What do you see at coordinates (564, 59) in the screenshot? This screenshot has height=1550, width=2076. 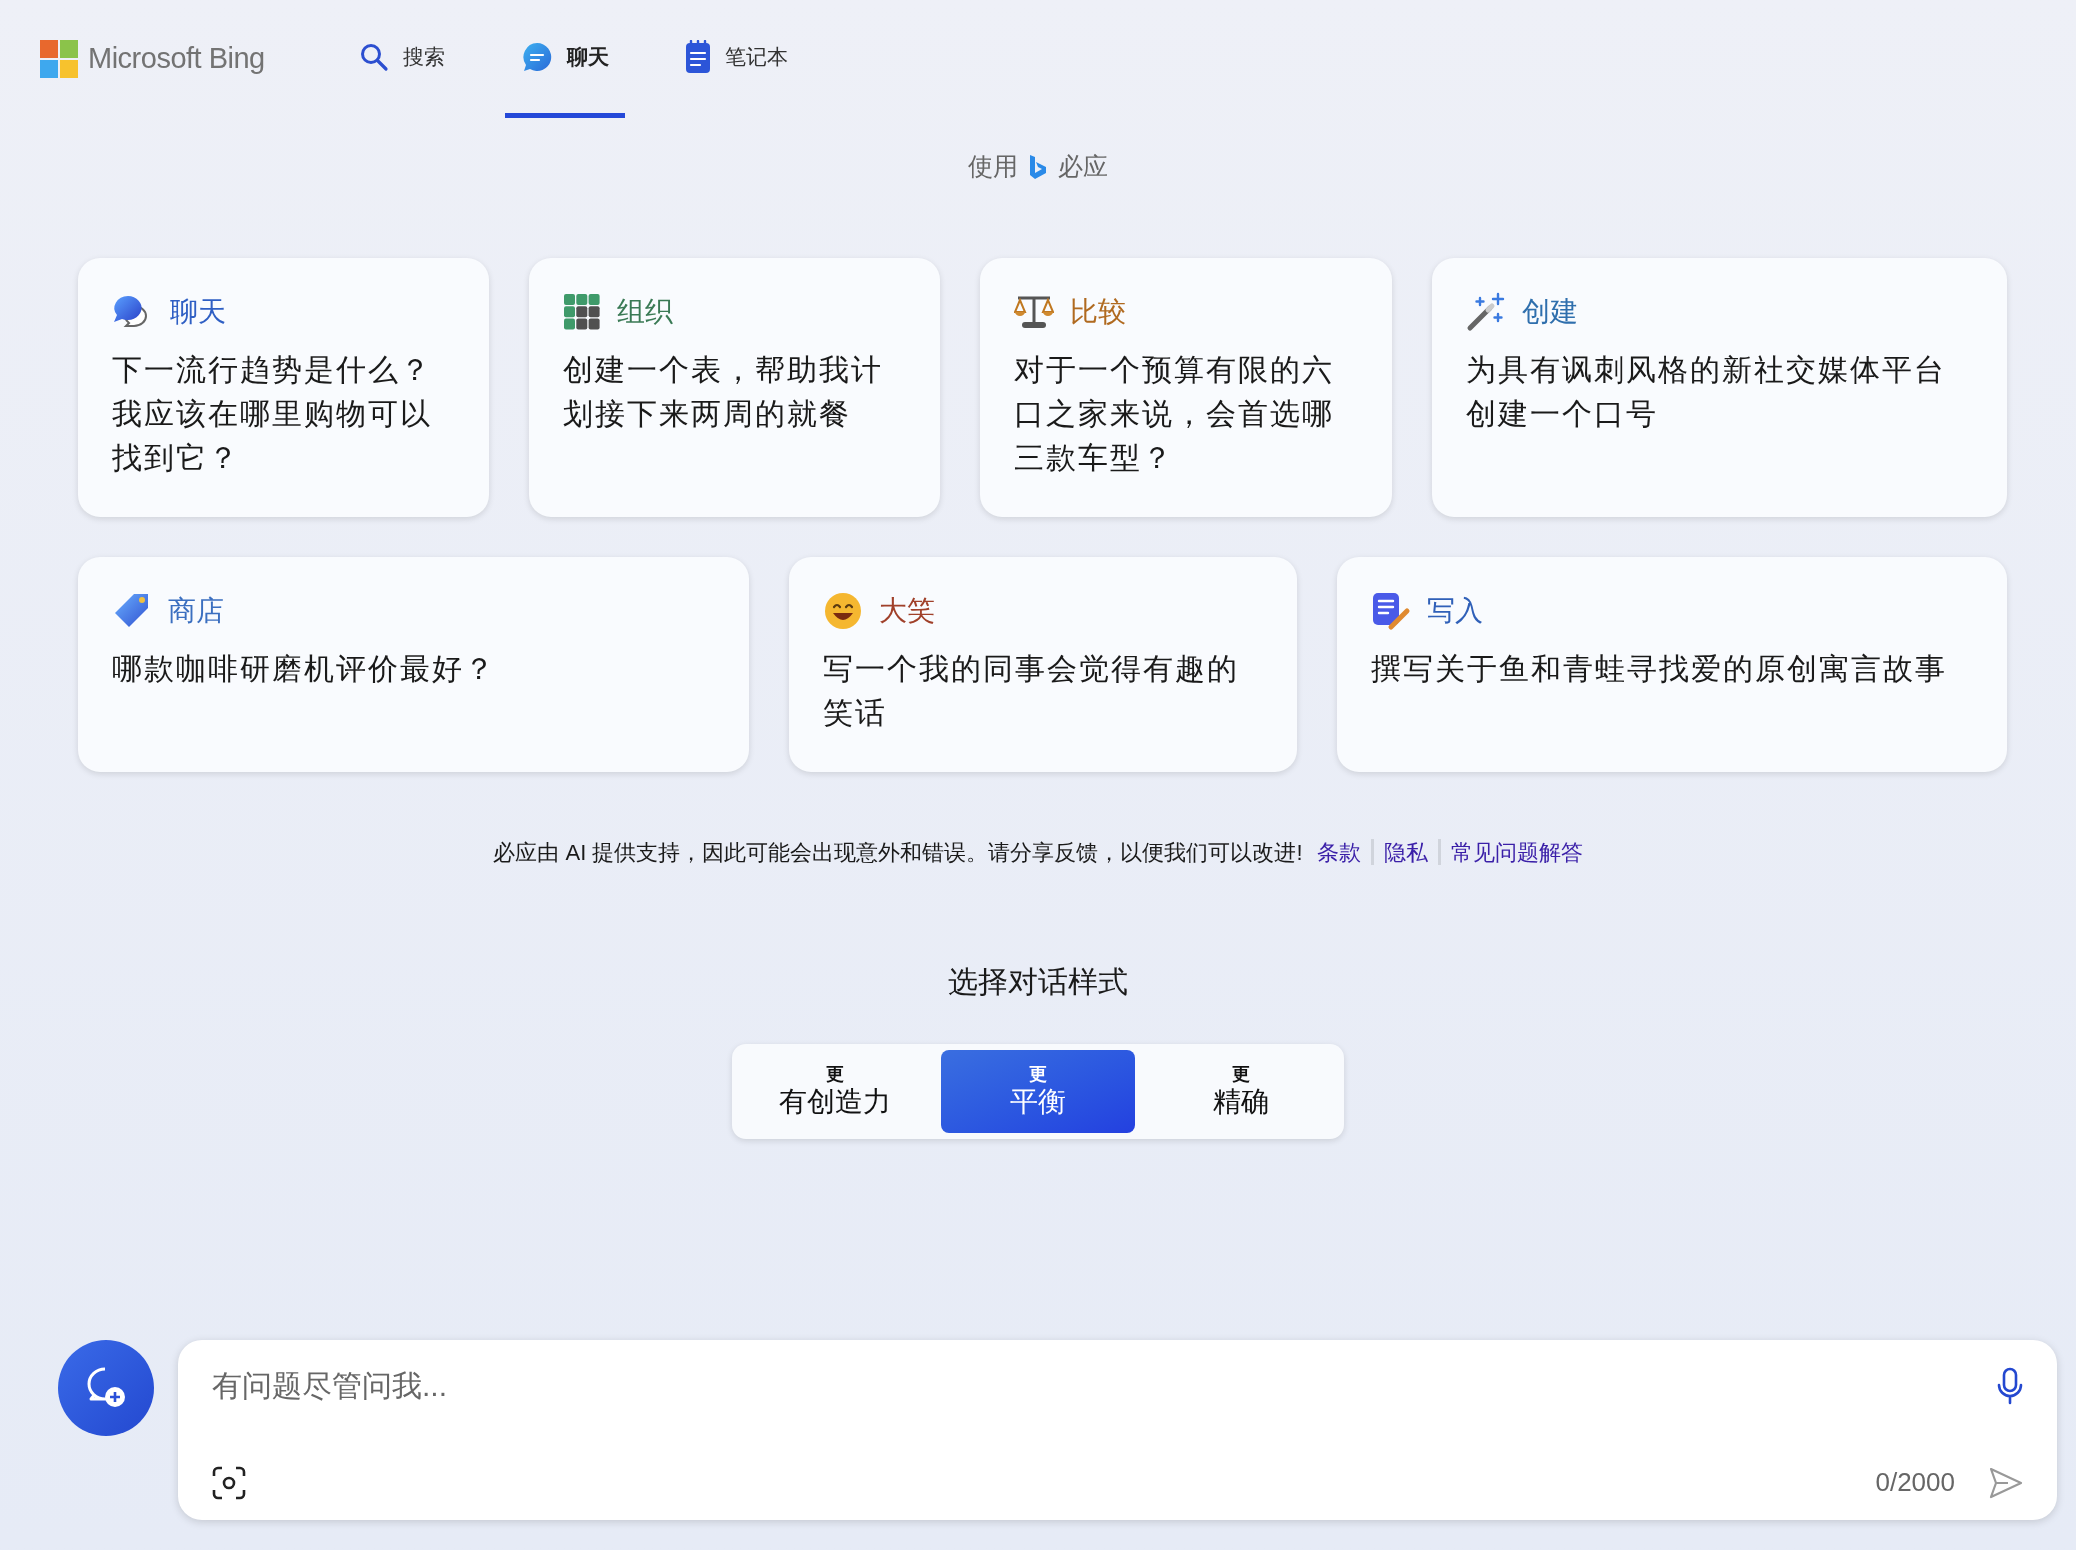 I see `nav-tab: 聊天` at bounding box center [564, 59].